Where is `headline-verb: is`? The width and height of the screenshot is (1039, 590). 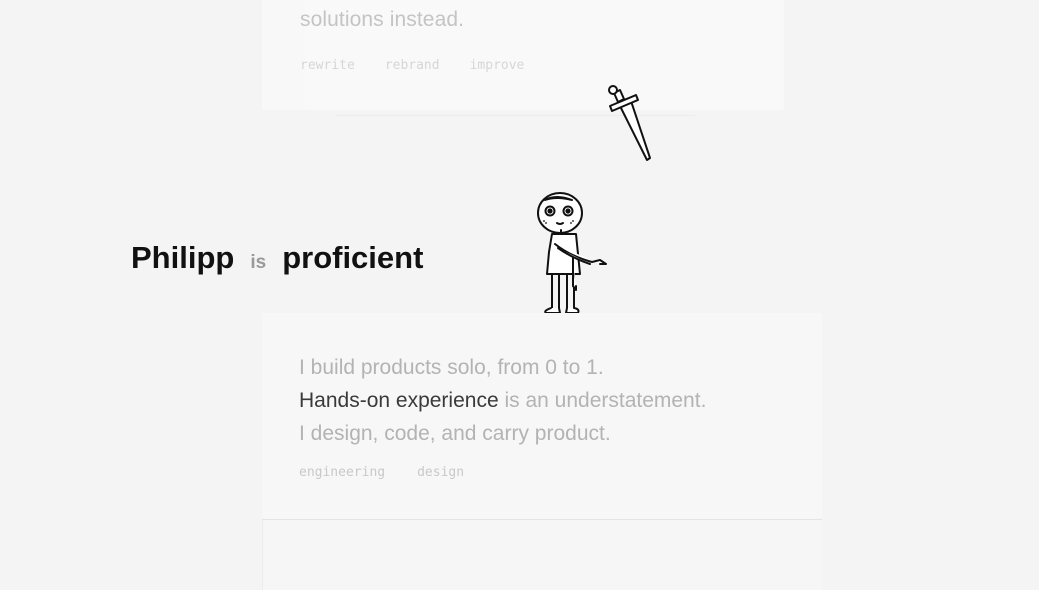 headline-verb: is is located at coordinates (258, 262).